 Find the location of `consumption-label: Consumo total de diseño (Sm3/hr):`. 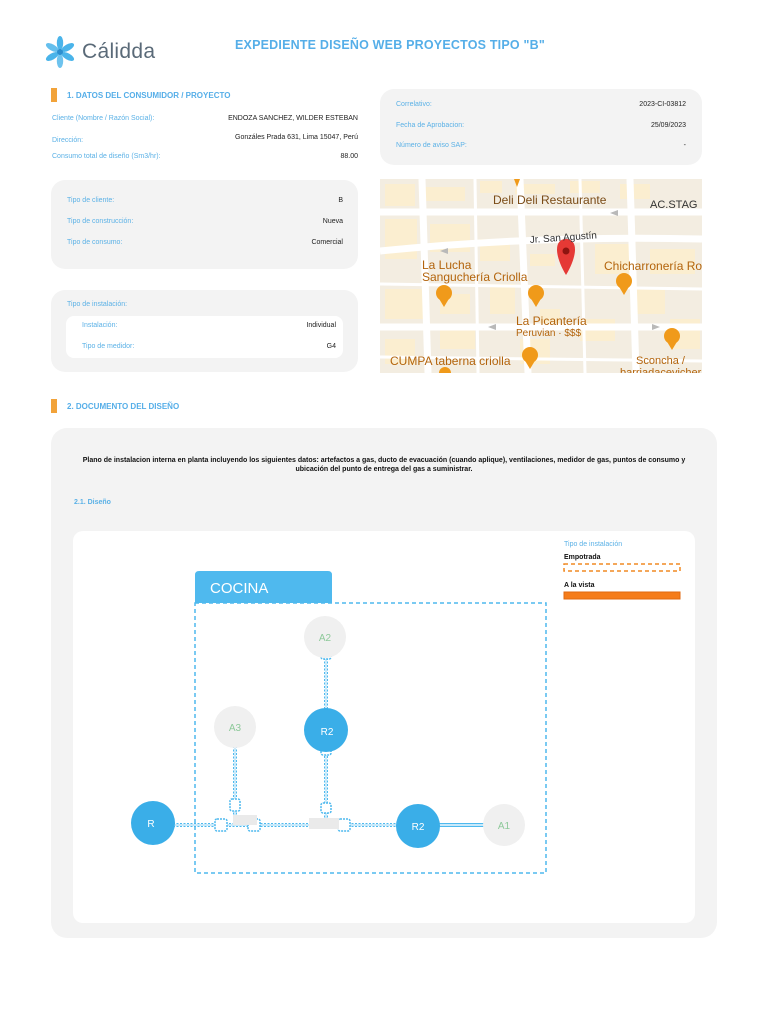

consumption-label: Consumo total de diseño (Sm3/hr): is located at coordinates (106, 156).